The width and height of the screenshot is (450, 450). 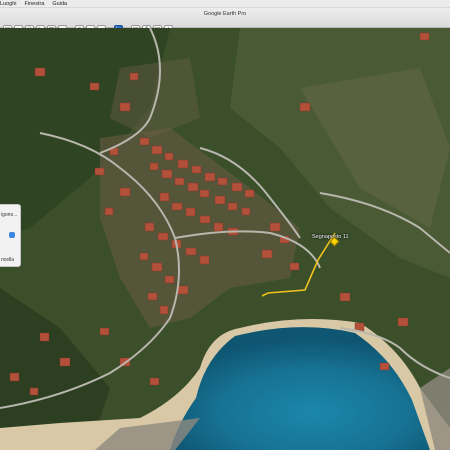 I want to click on menu-guida: Guida, so click(x=59, y=4).